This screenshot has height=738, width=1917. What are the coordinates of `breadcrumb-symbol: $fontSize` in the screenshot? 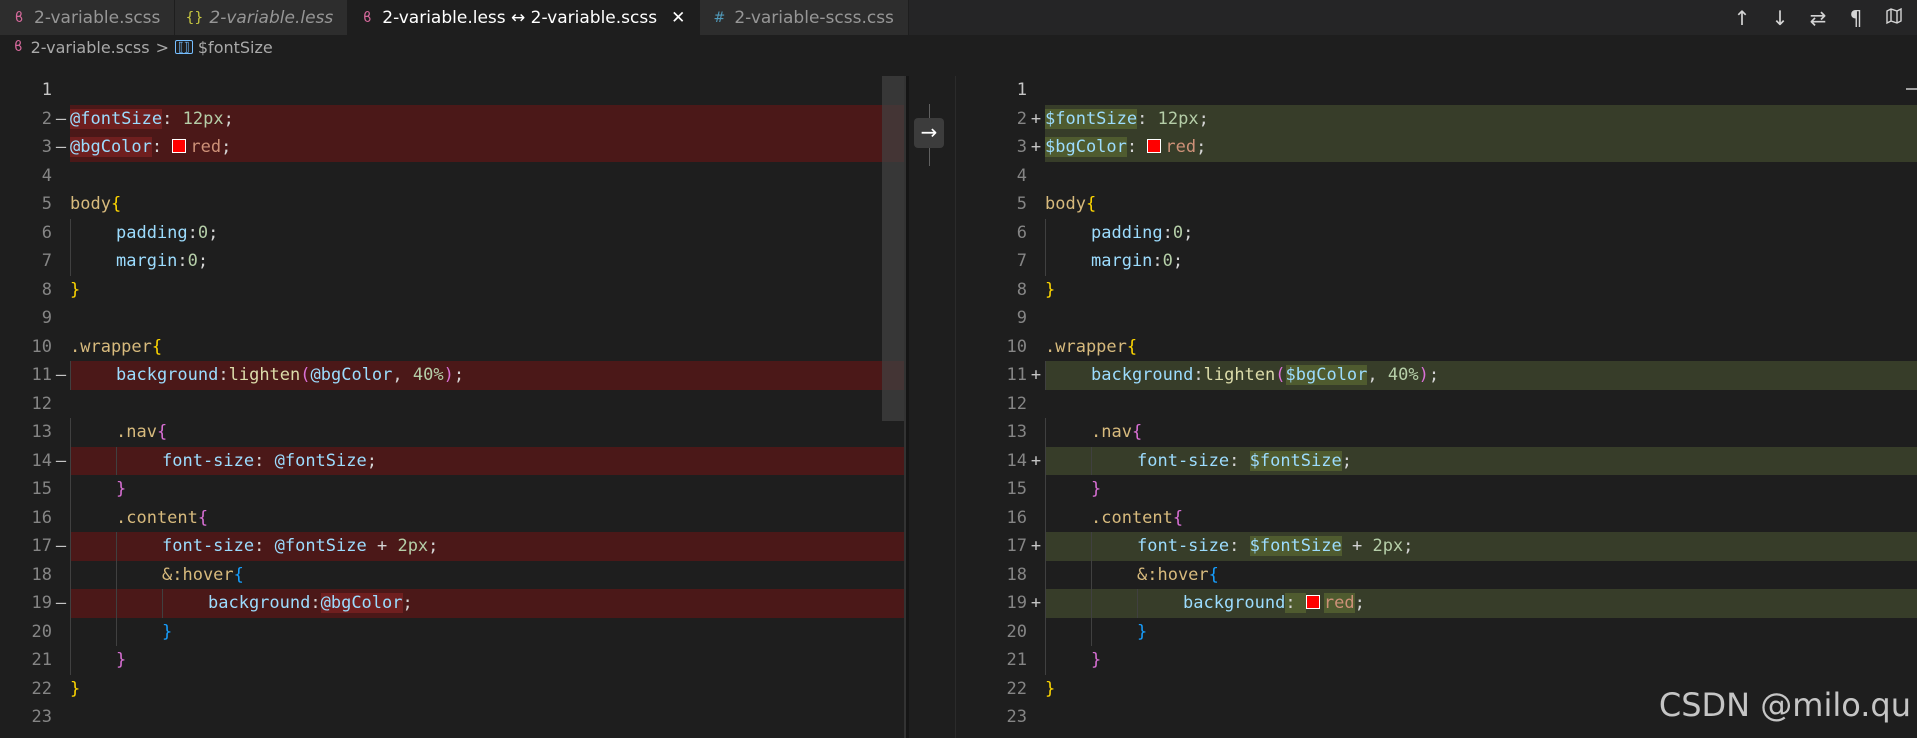 It's located at (235, 47).